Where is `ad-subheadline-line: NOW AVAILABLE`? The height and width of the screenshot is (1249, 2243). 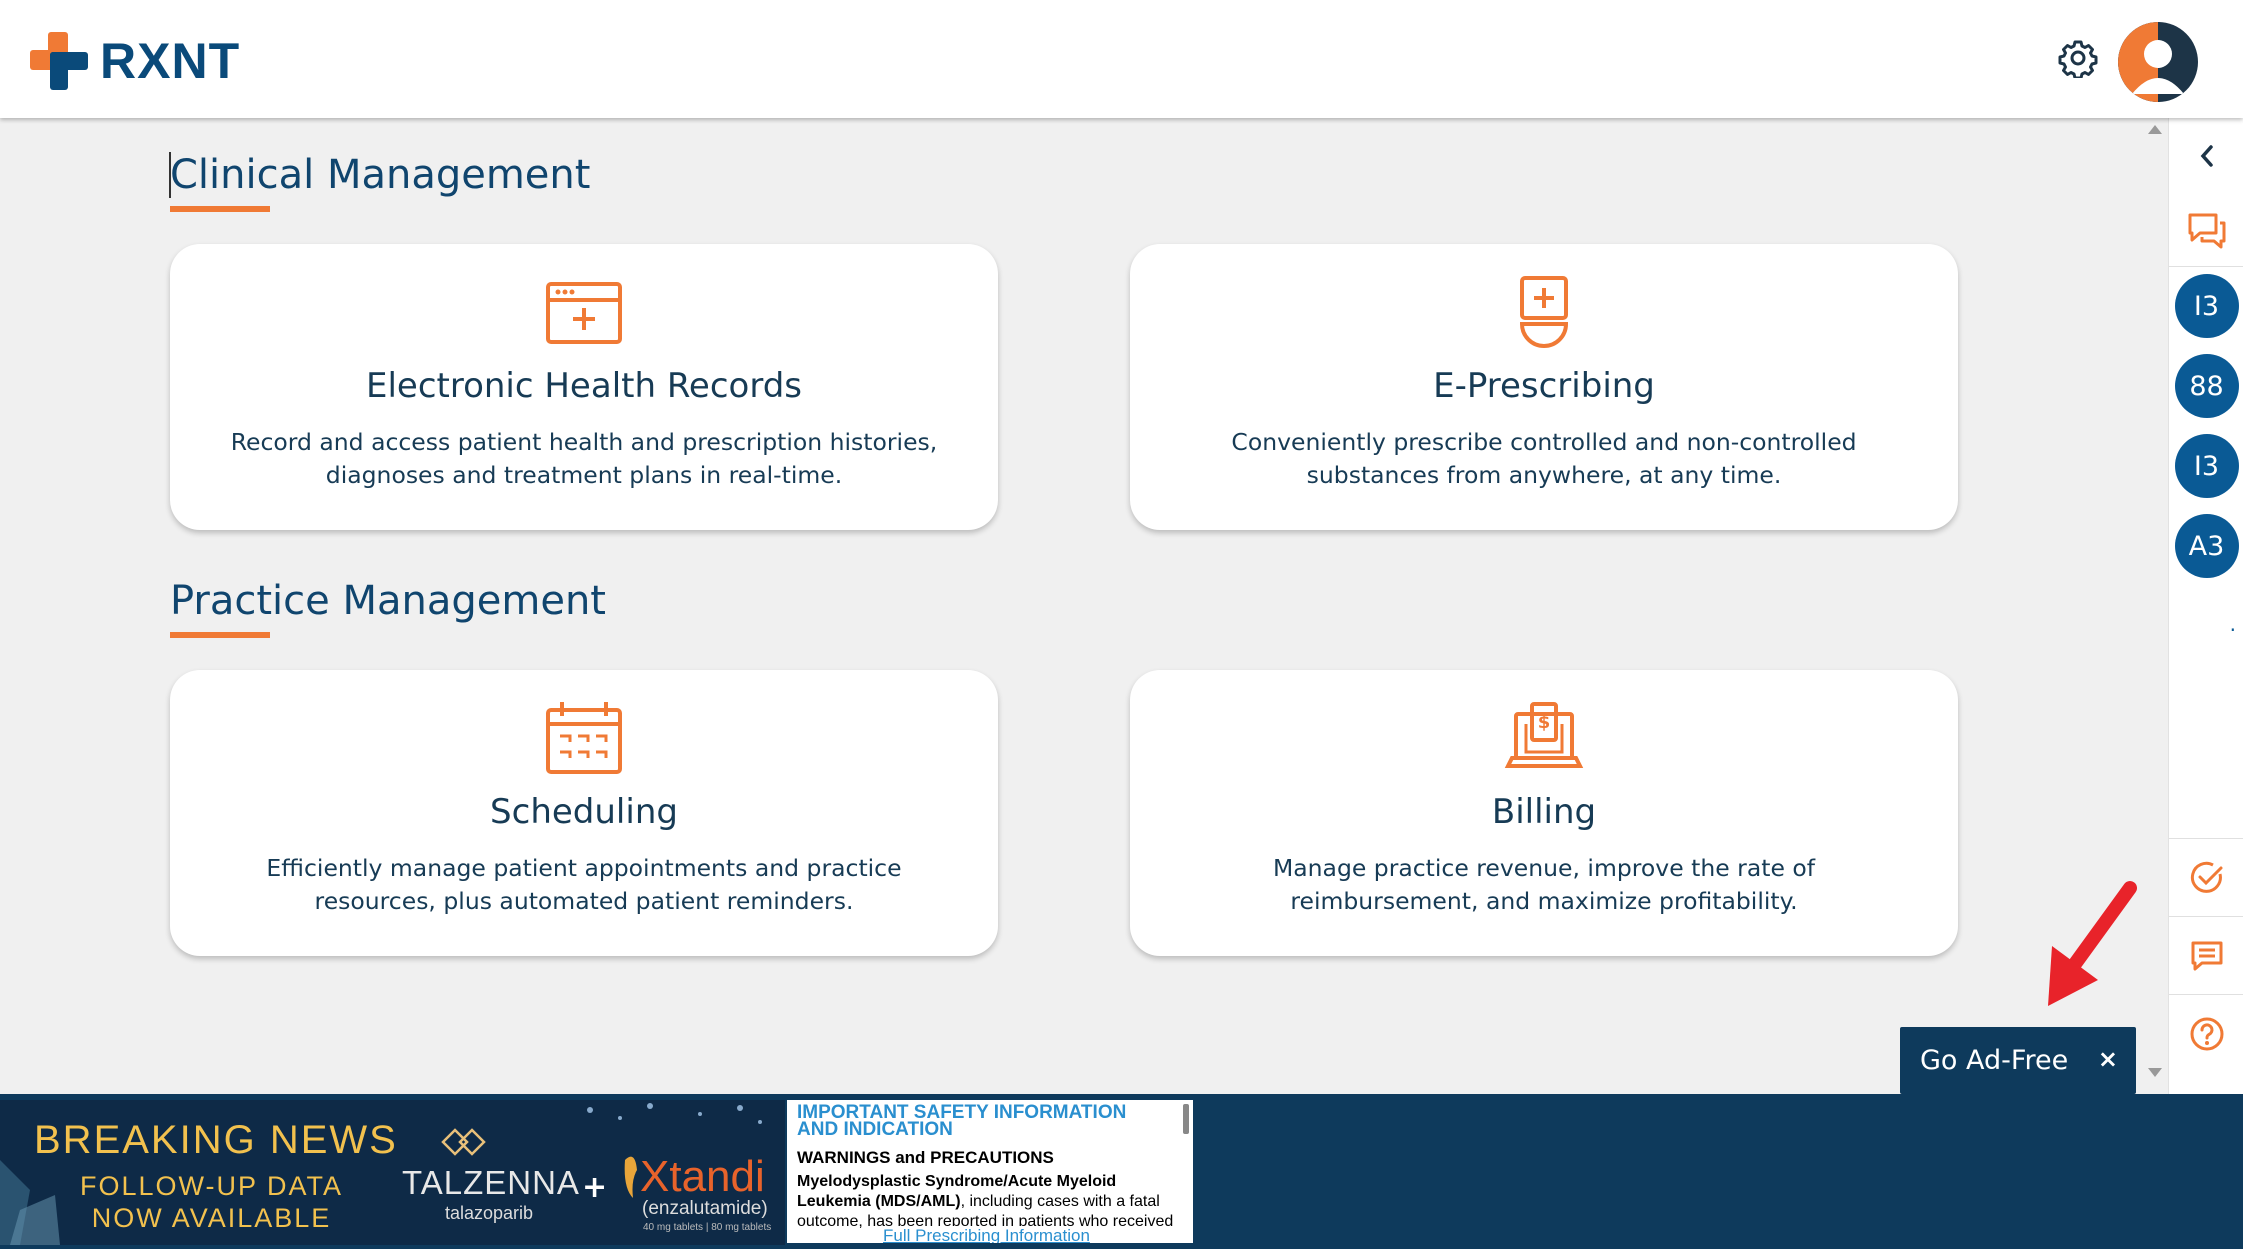
ad-subheadline-line: NOW AVAILABLE is located at coordinates (211, 1218).